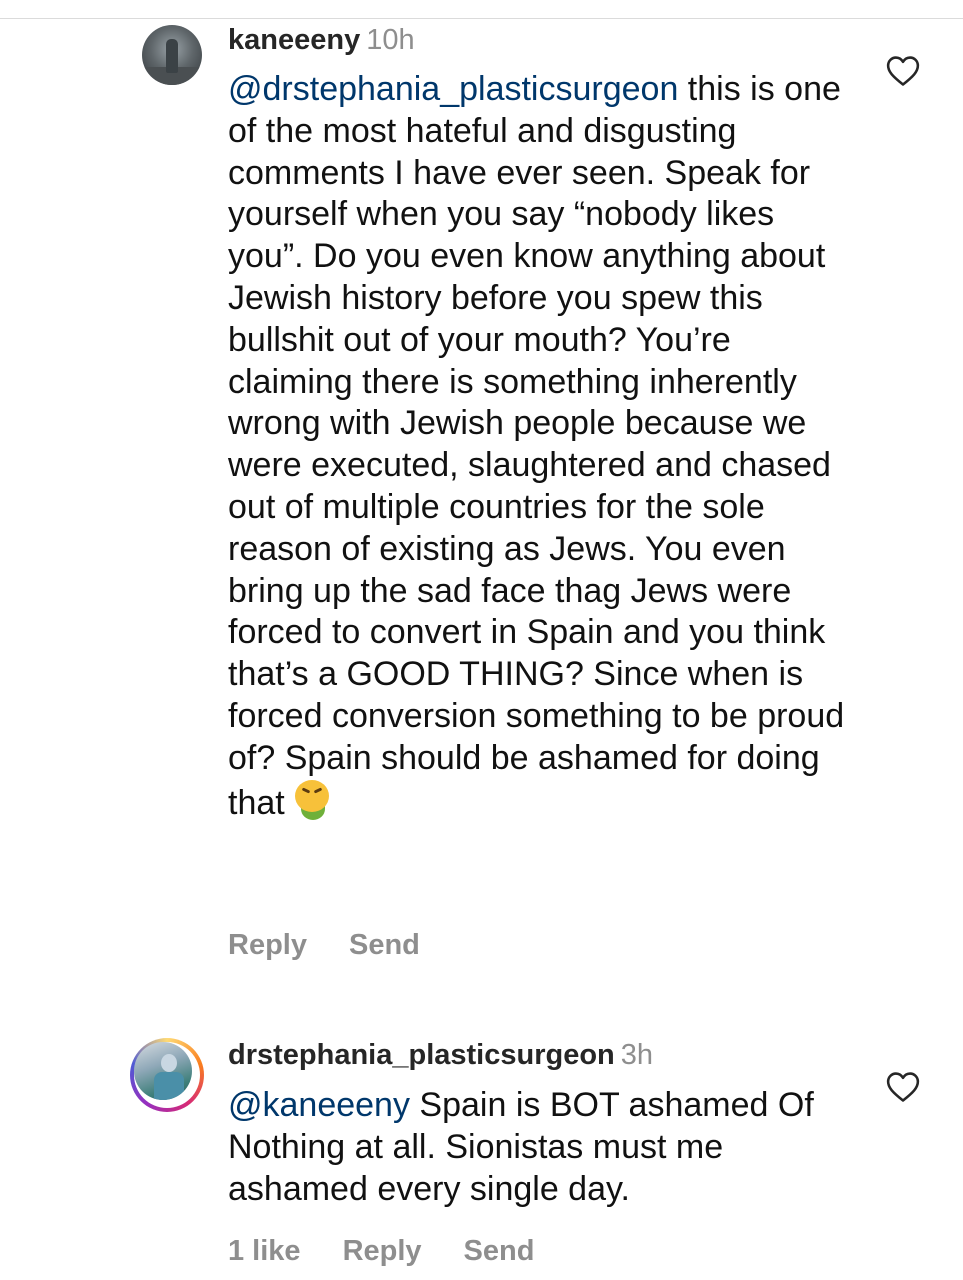 The width and height of the screenshot is (963, 1280). Describe the element at coordinates (390, 40) in the screenshot. I see `comment-timestamp: 10h` at that location.